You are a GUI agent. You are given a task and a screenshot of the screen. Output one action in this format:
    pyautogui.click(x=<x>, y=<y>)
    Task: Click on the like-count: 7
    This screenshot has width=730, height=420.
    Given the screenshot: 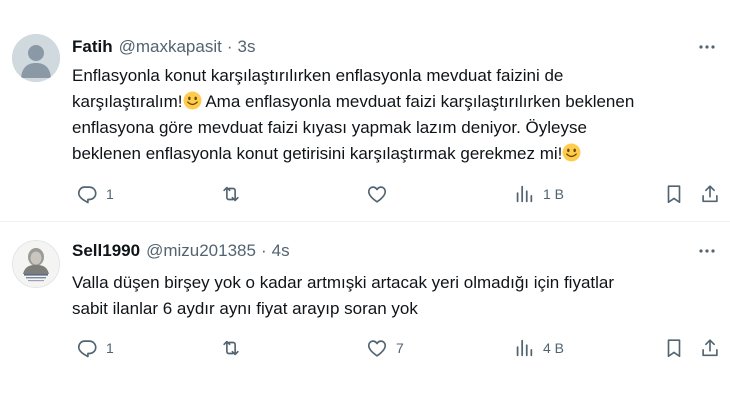 What is the action you would take?
    pyautogui.click(x=400, y=348)
    